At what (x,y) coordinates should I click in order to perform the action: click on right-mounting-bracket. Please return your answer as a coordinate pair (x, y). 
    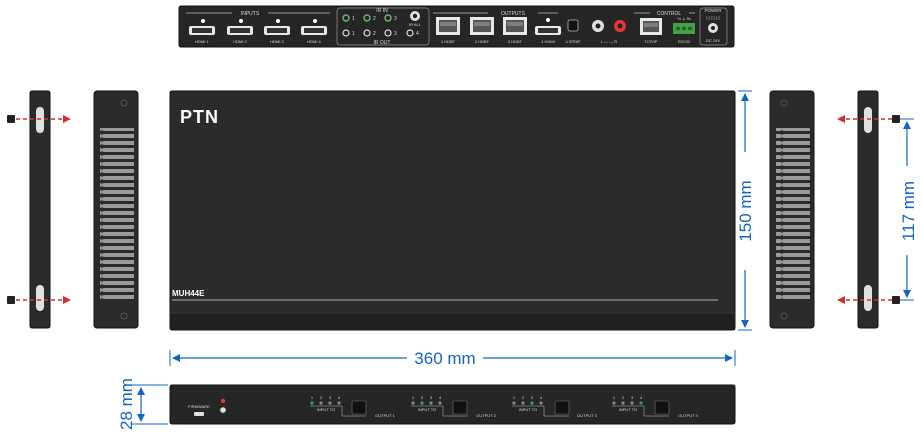
    Looking at the image, I should click on (868, 209).